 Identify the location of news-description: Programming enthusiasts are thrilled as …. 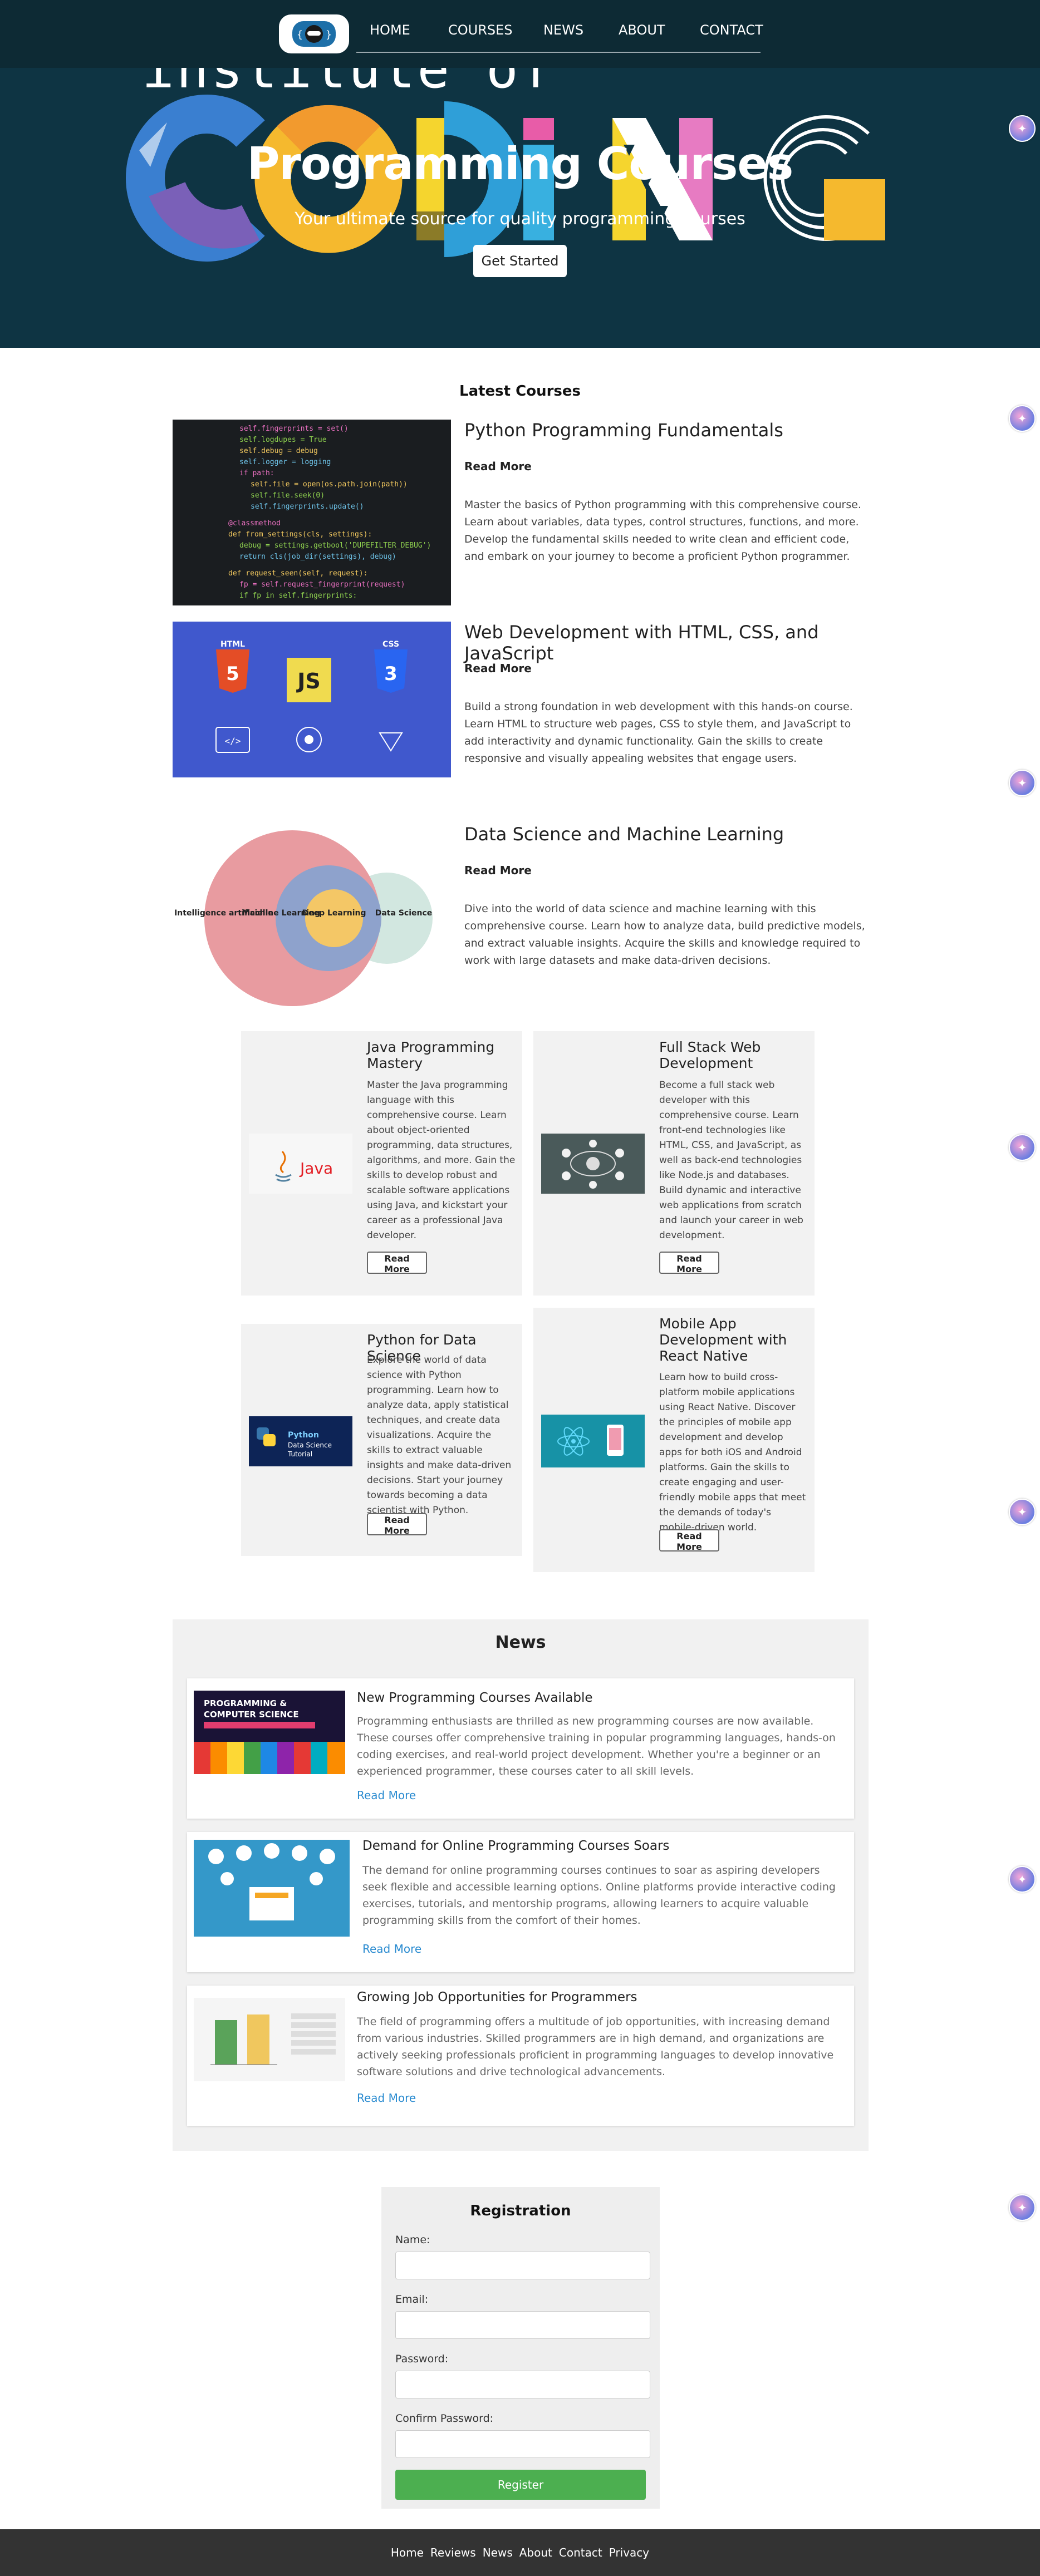
(596, 1746).